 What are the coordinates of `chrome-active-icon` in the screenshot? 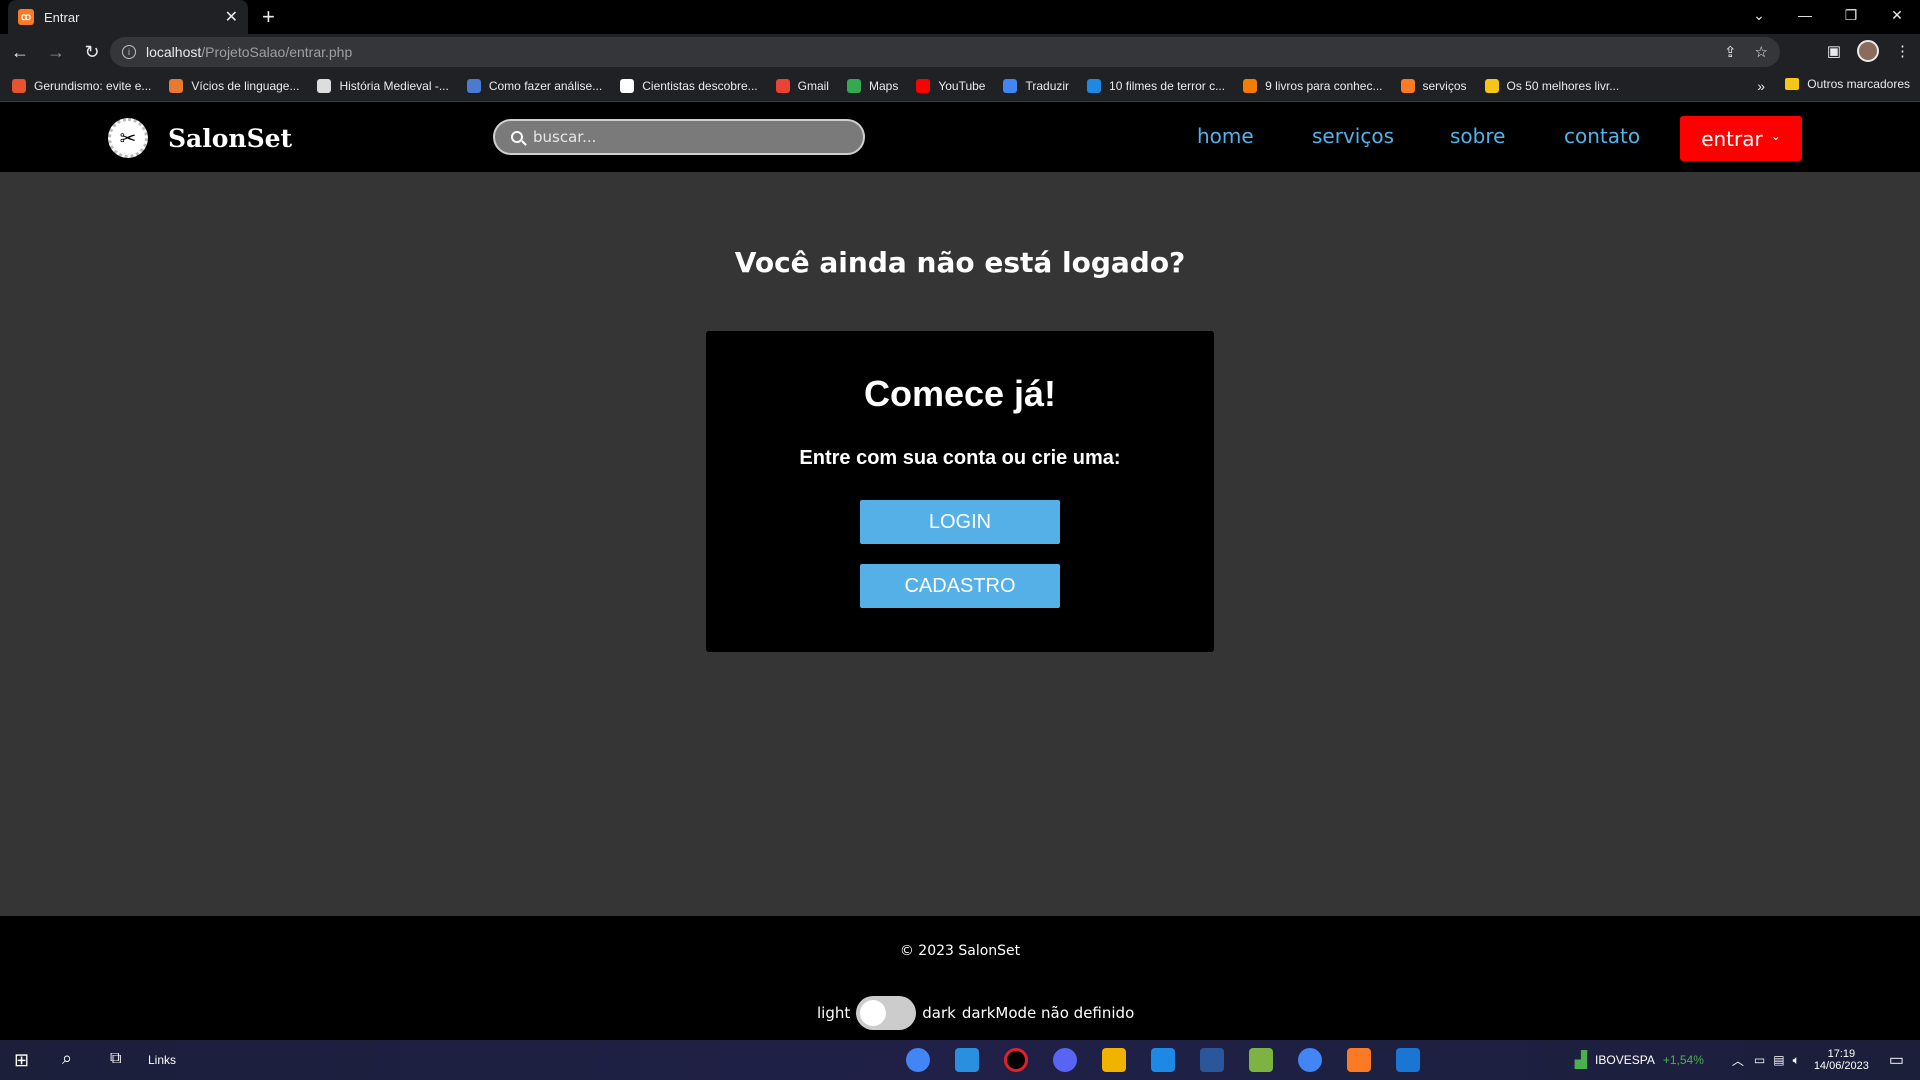 It's located at (1310, 1060).